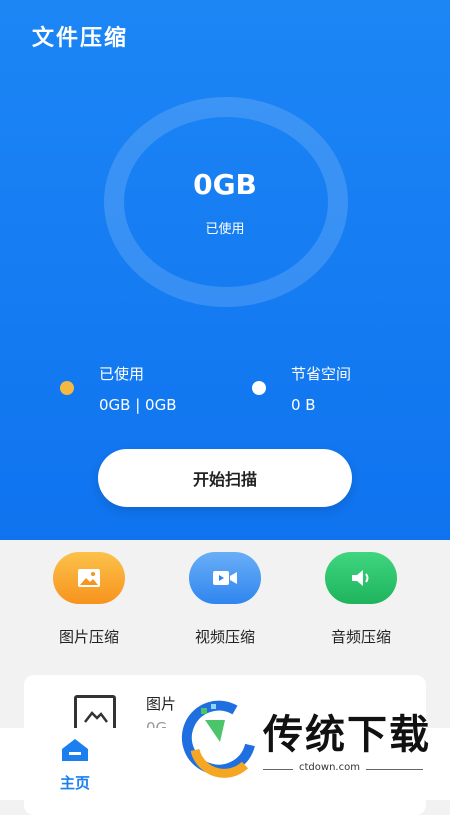  Describe the element at coordinates (329, 767) in the screenshot. I see `watermark-url: ctdown.com` at that location.